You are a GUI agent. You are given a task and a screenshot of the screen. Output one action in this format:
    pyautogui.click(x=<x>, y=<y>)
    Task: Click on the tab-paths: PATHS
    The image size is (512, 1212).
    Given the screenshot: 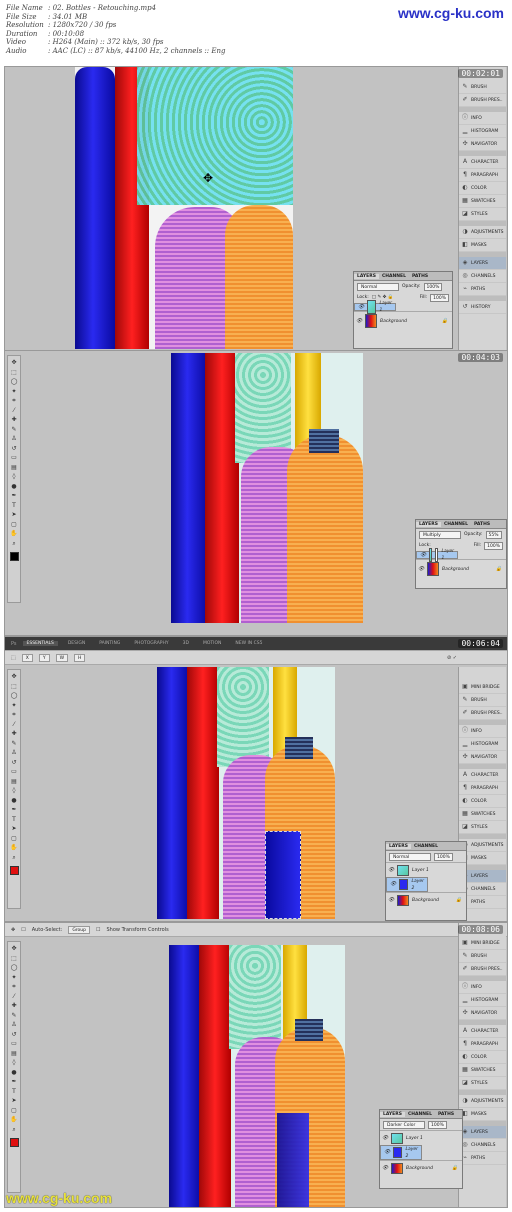 What is the action you would take?
    pyautogui.click(x=420, y=276)
    